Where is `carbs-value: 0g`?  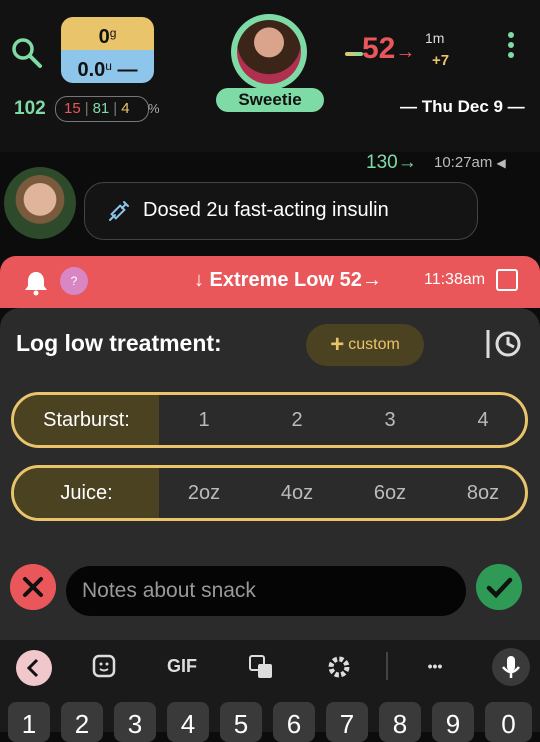 carbs-value: 0g is located at coordinates (107, 33).